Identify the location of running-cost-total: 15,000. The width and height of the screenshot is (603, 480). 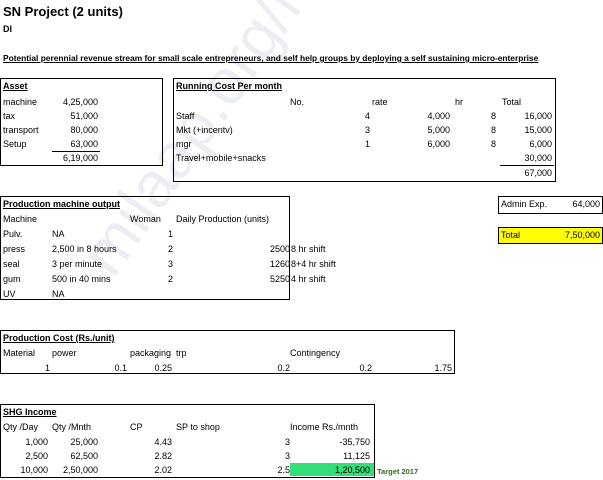
(538, 130).